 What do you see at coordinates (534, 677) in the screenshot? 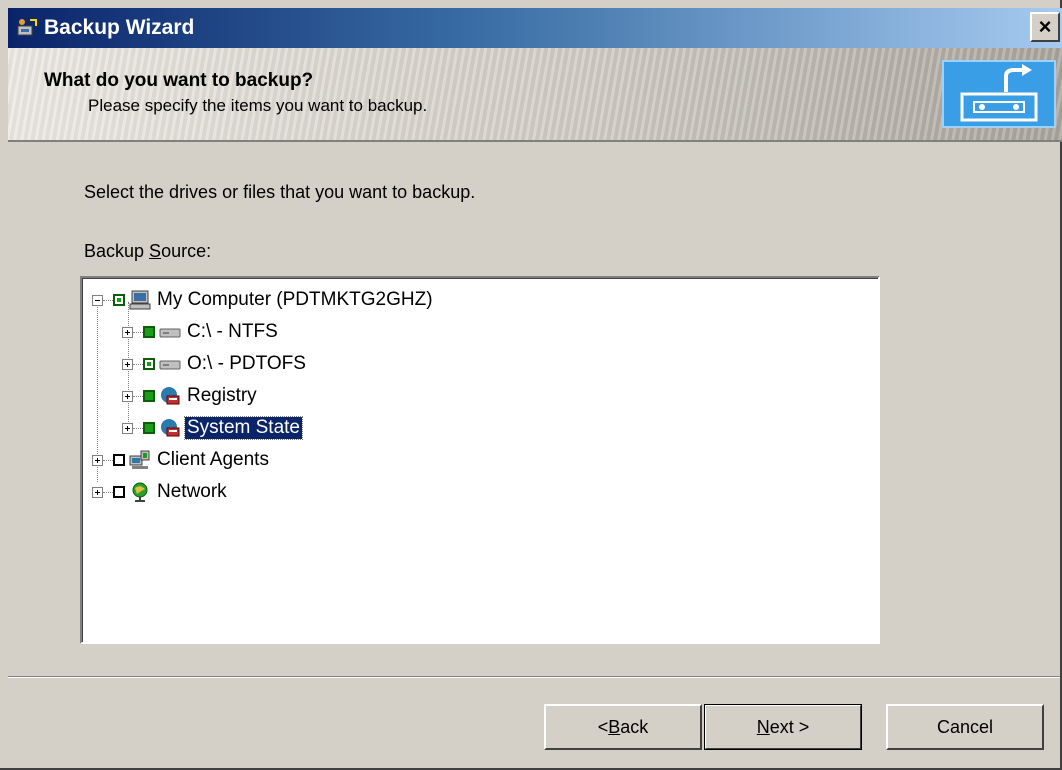
I see `footer-divider` at bounding box center [534, 677].